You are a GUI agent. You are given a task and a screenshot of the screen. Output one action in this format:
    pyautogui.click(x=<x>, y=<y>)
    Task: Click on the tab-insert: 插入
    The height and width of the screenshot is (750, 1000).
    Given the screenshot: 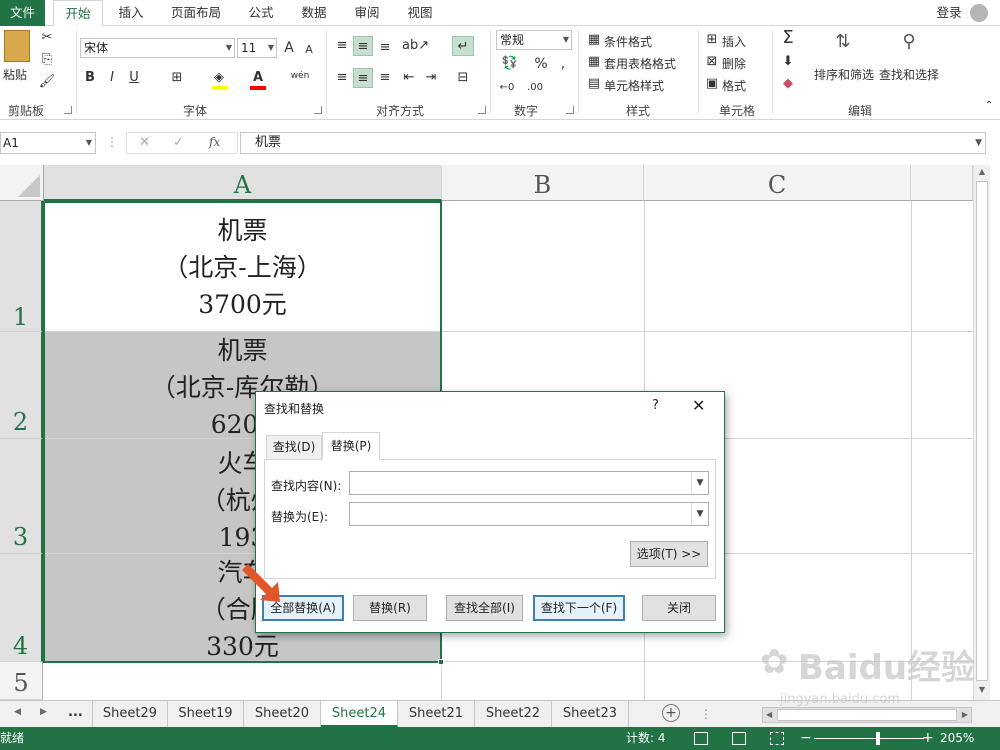 What is the action you would take?
    pyautogui.click(x=131, y=13)
    